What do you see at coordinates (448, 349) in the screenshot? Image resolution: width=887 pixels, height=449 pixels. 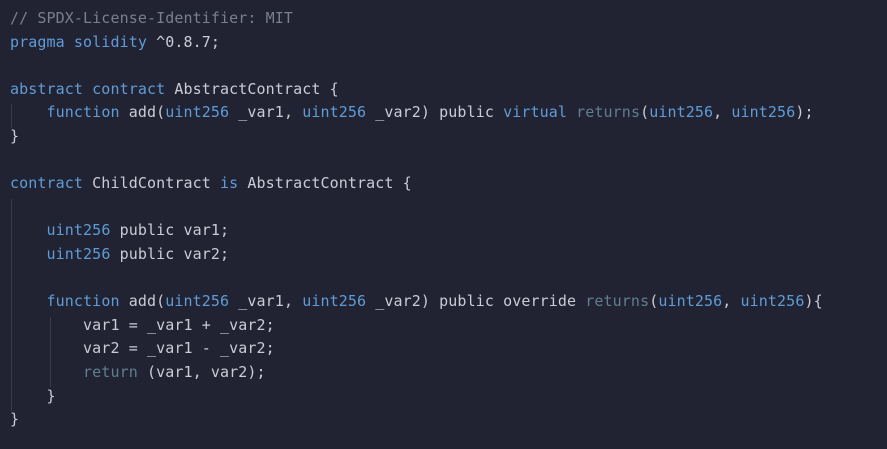 I see `code-line: var2 = _var1 - _var2;` at bounding box center [448, 349].